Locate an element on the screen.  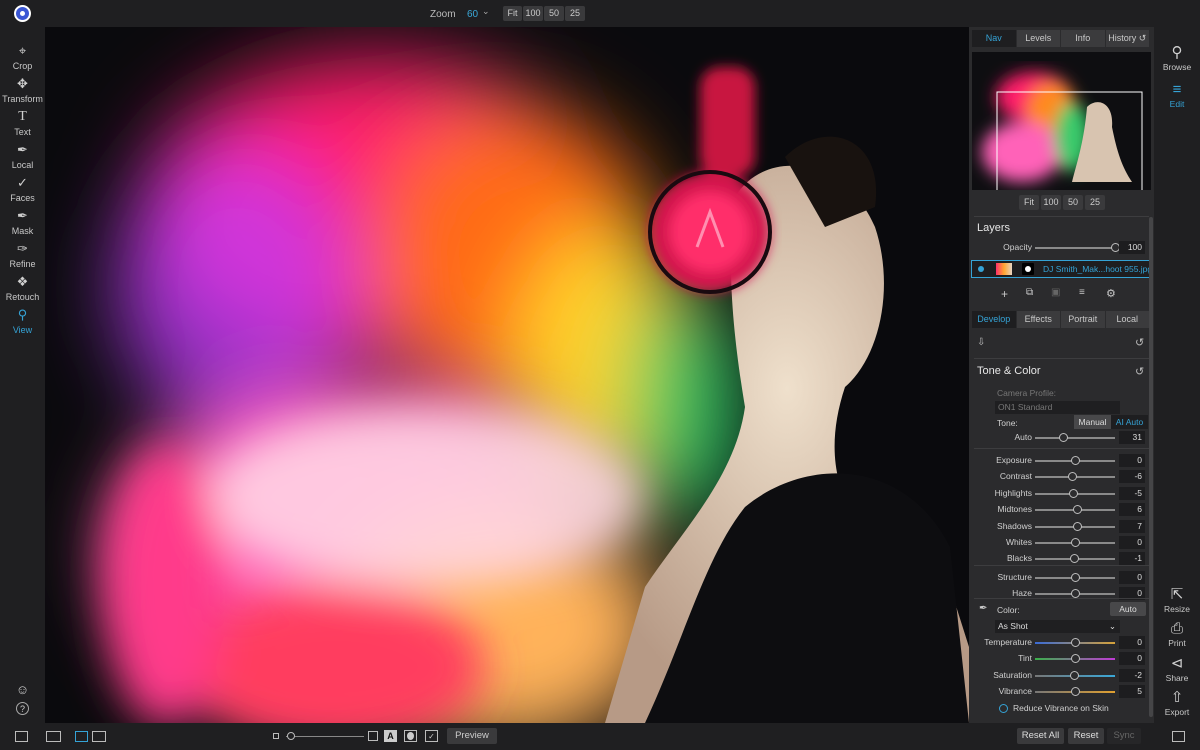
slider-value: 5 is located at coordinates (1132, 692).